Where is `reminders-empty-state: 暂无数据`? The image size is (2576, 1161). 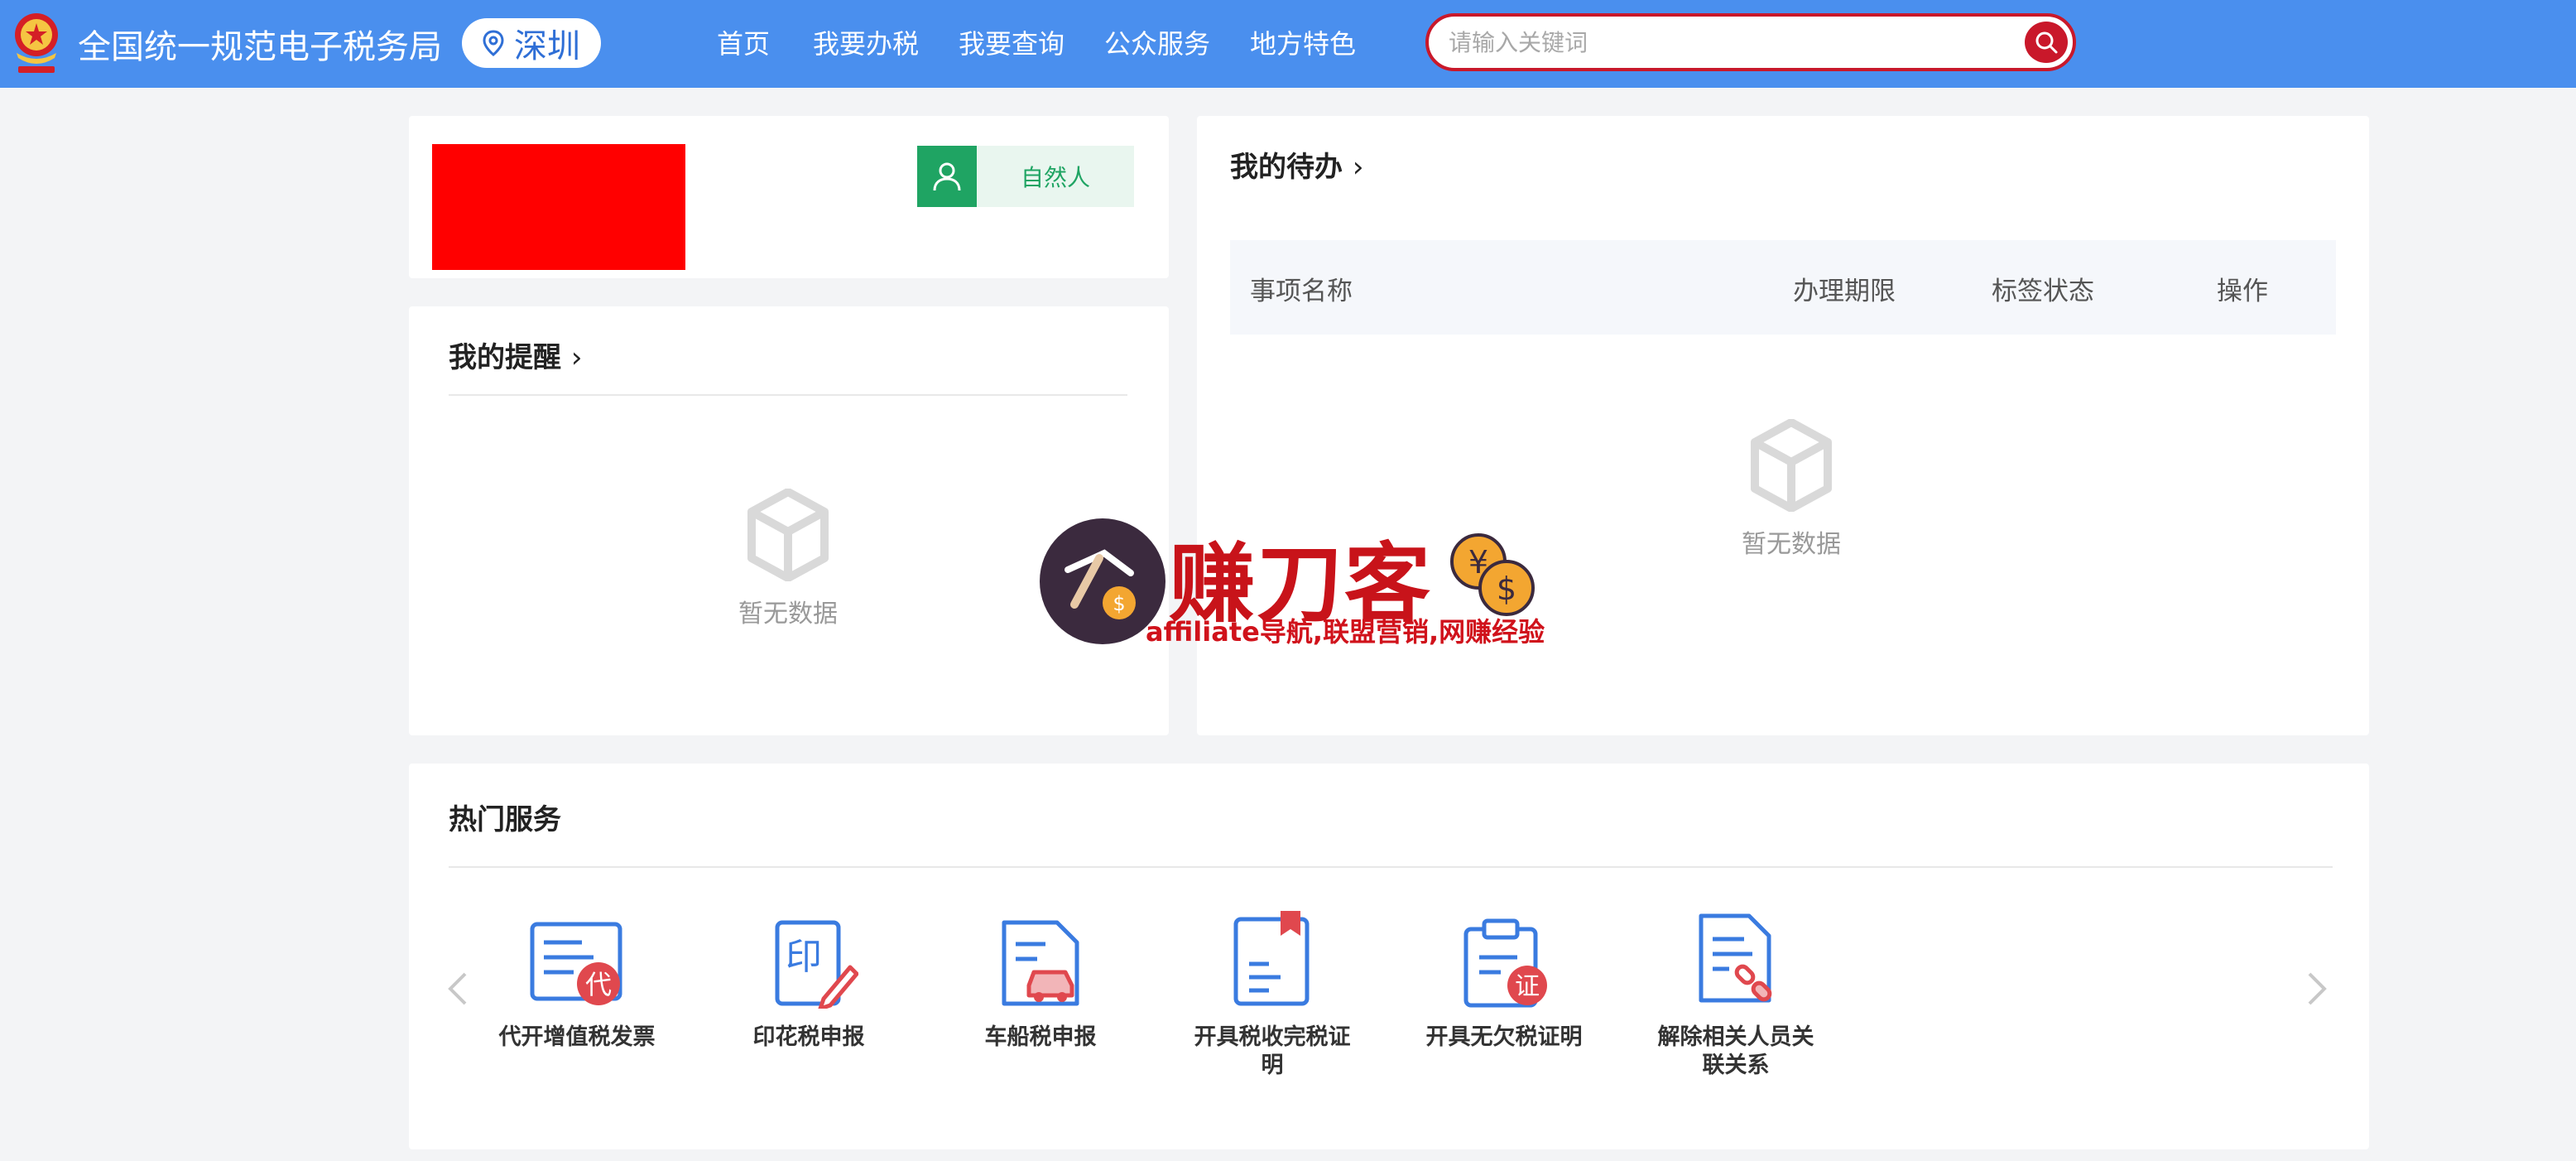
reminders-empty-state: 暂无数据 is located at coordinates (788, 559).